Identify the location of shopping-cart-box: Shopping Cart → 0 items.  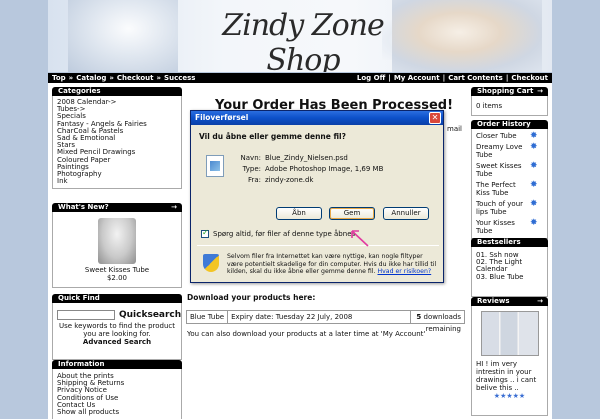
(509, 101).